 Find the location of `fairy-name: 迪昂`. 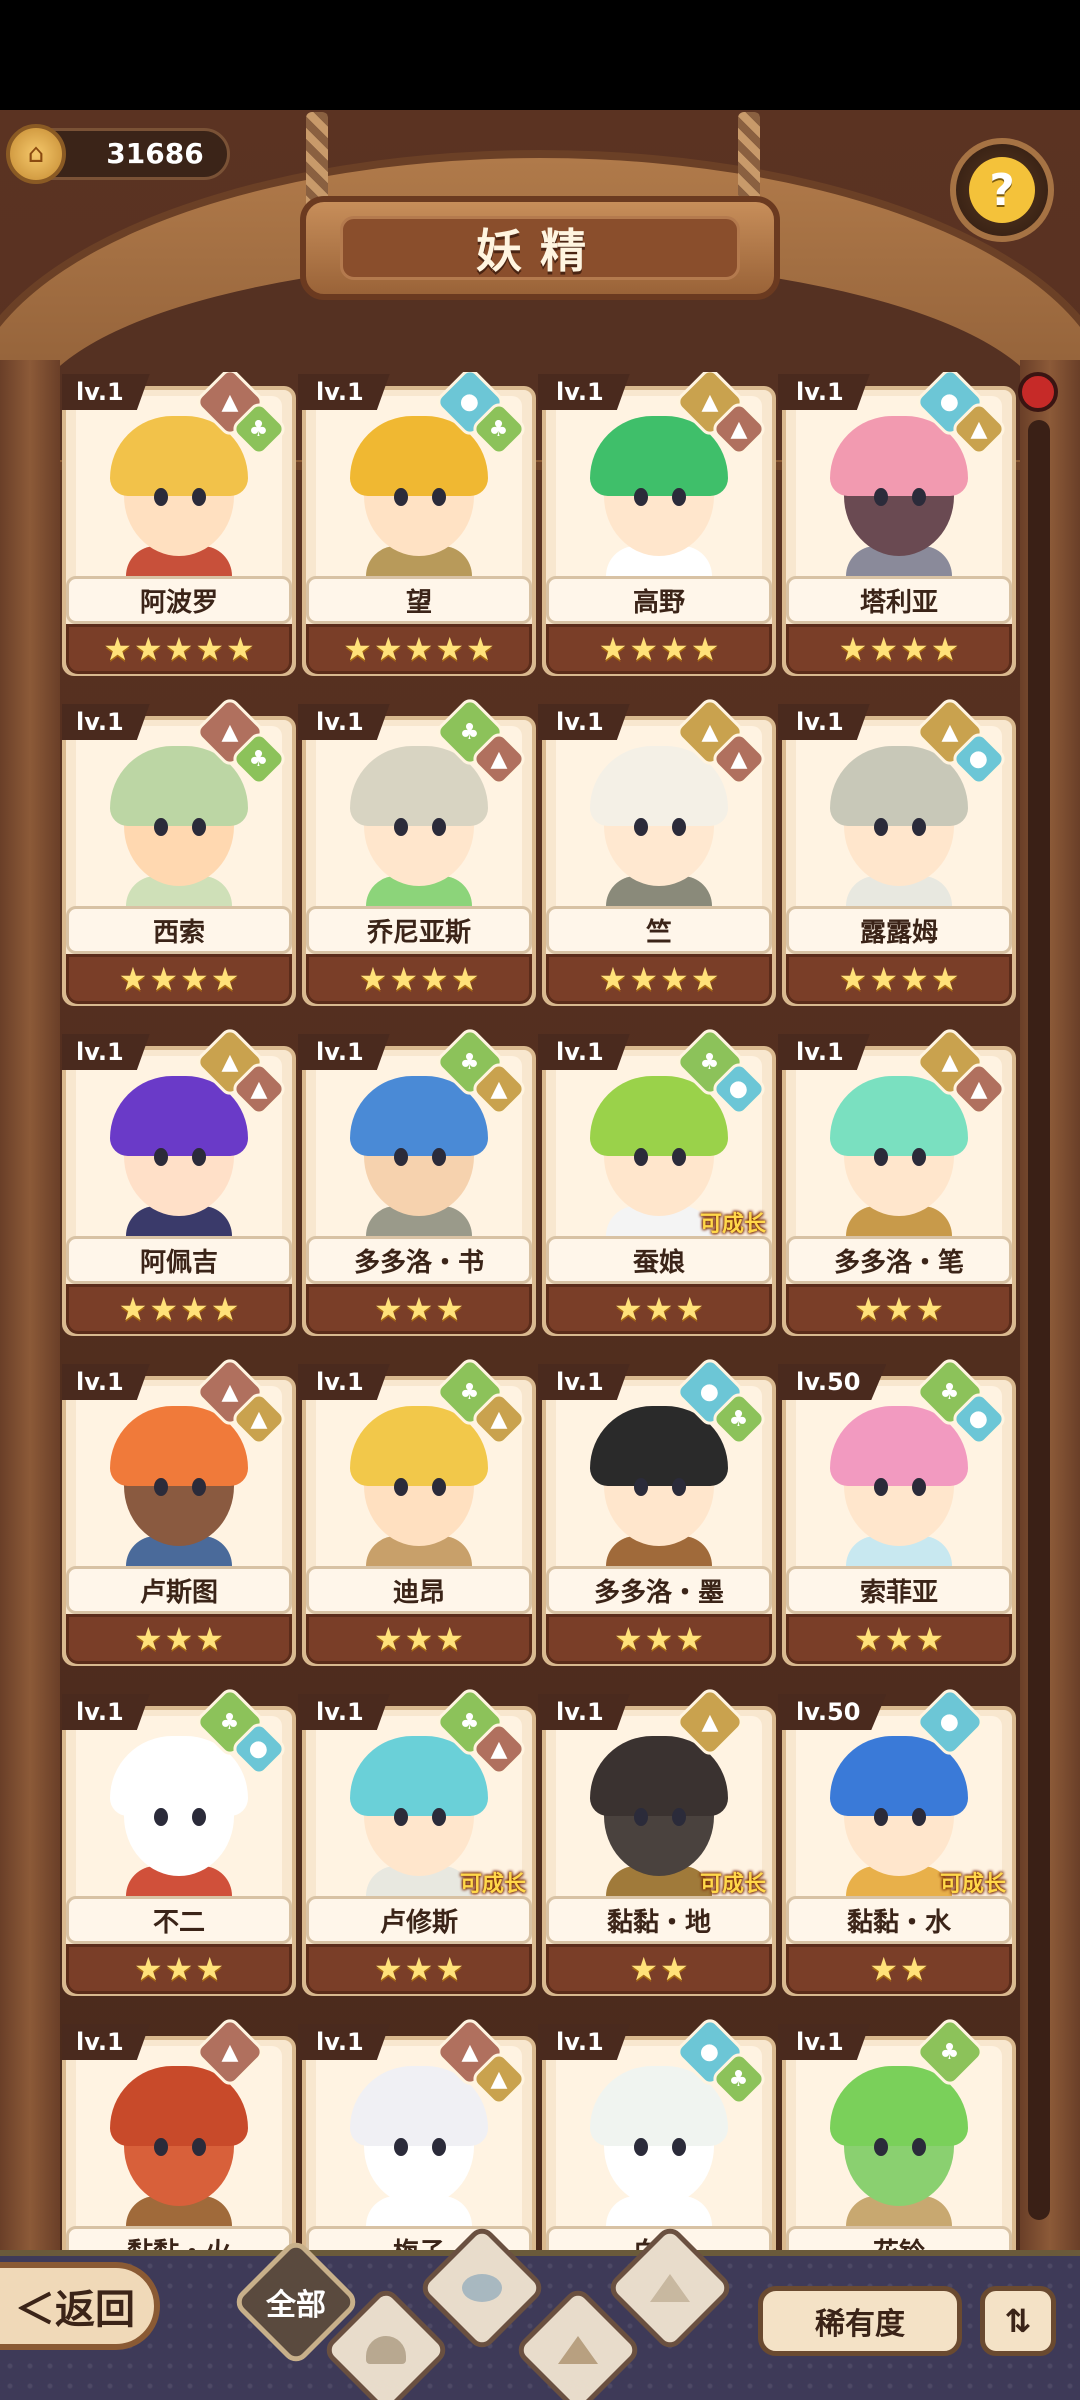

fairy-name: 迪昂 is located at coordinates (419, 1590).